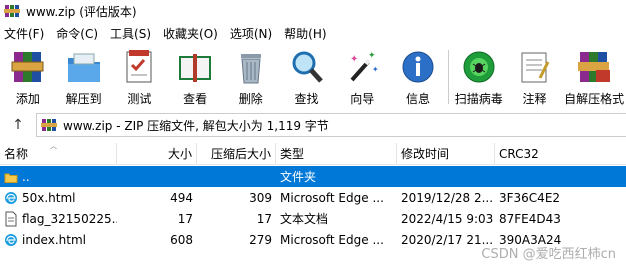  I want to click on menu-bar: 文件(F) 命令(C) 工具(S) 收藏夹(O) 选项(N) 帮助(H), so click(313, 33).